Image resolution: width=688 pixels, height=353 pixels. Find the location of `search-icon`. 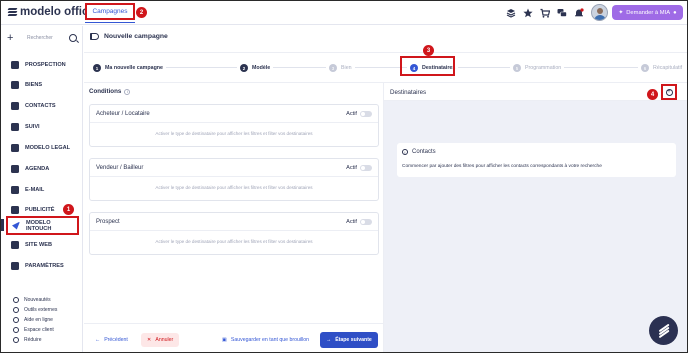

search-icon is located at coordinates (73, 38).